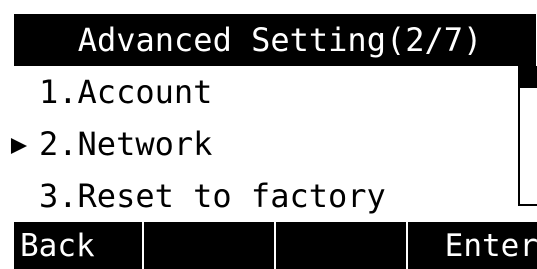  I want to click on page-title-text: Advanced Setting(2/7), so click(280, 40).